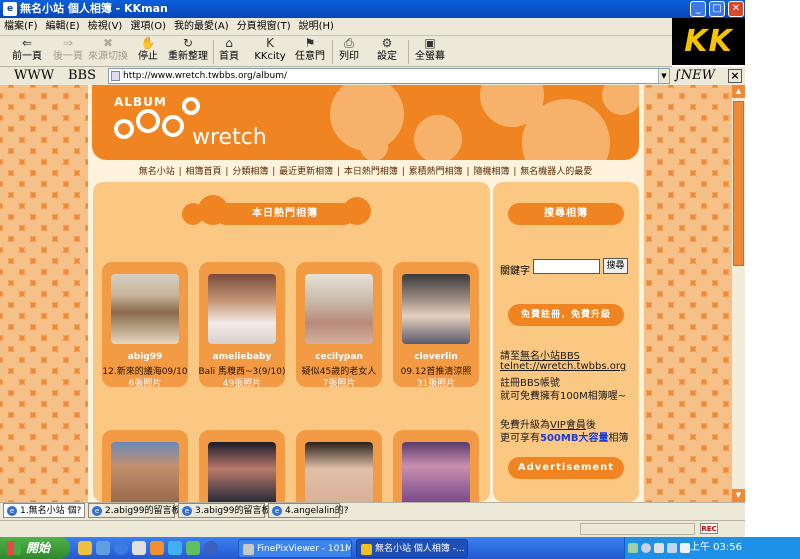 Image resolution: width=800 pixels, height=559 pixels. What do you see at coordinates (229, 137) in the screenshot?
I see `wretch-wordmark: wretch` at bounding box center [229, 137].